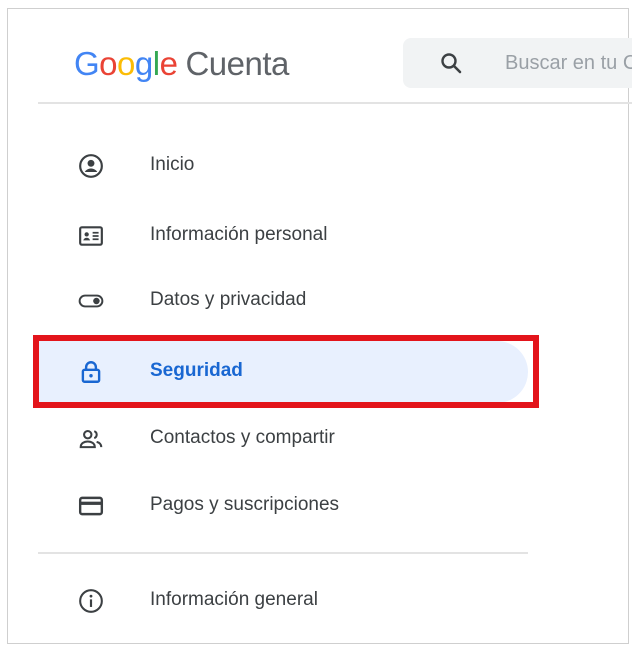  I want to click on sidebar-item-informacion-general: Información general, so click(283, 601).